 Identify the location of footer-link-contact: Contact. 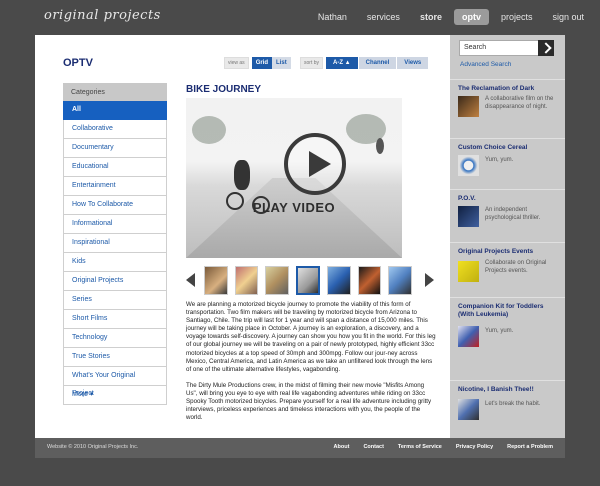
(373, 447).